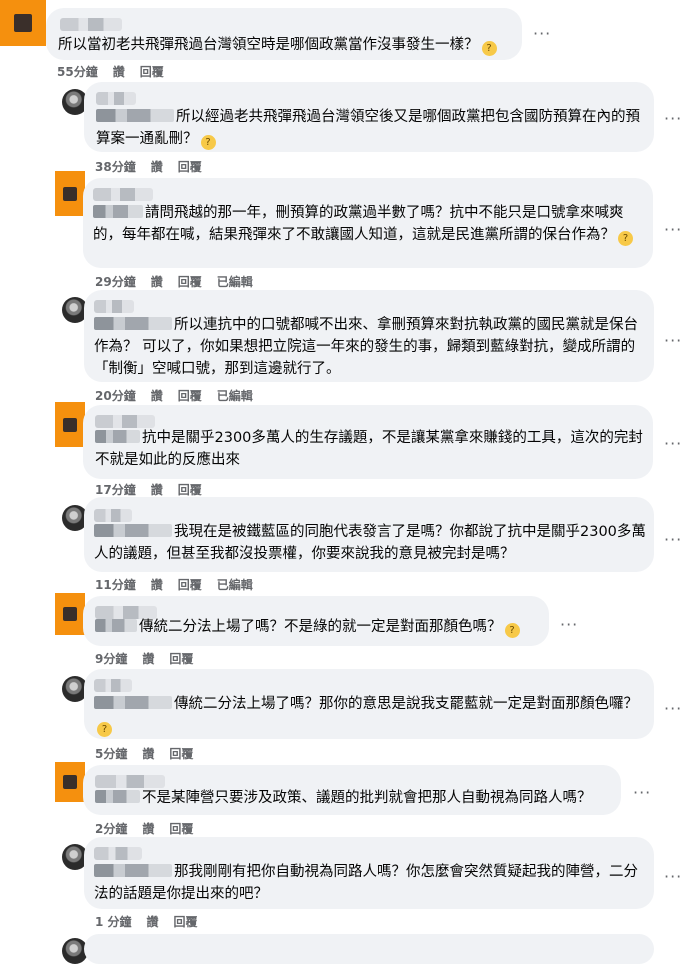 The height and width of the screenshot is (964, 691). I want to click on comment-bubble: 所以經過老共飛彈飛過台灣領空後又是哪個政黨把包含國防預算在內的預算案一通亂刪？?, so click(369, 117).